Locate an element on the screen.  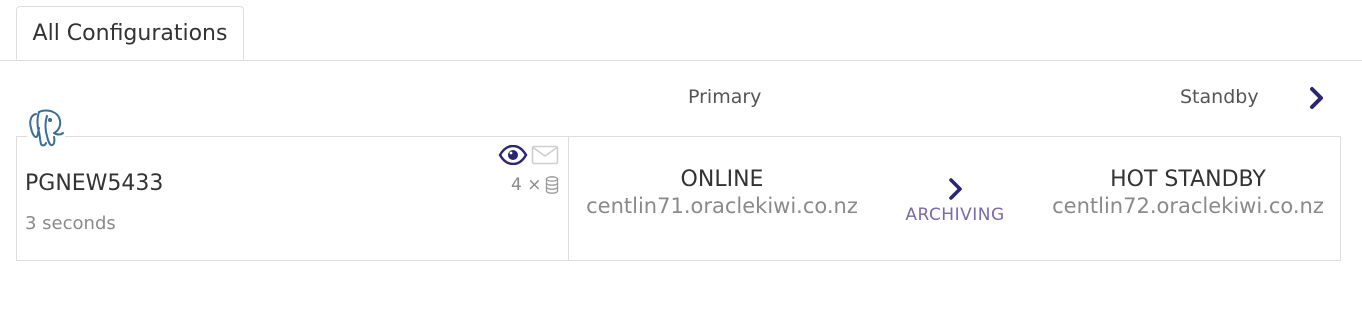
transport-mode: ARCHIVING is located at coordinates (955, 215).